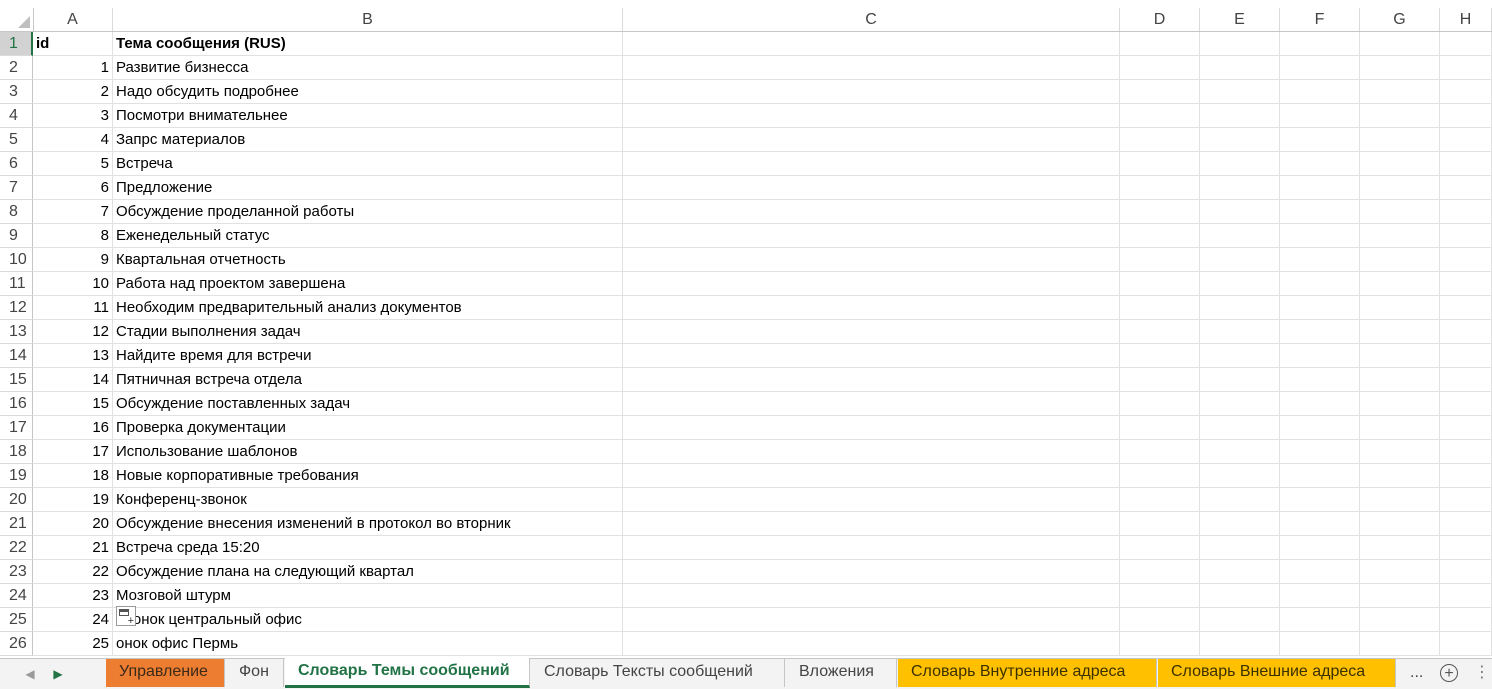  What do you see at coordinates (16, 332) in the screenshot?
I see `row-header: 13` at bounding box center [16, 332].